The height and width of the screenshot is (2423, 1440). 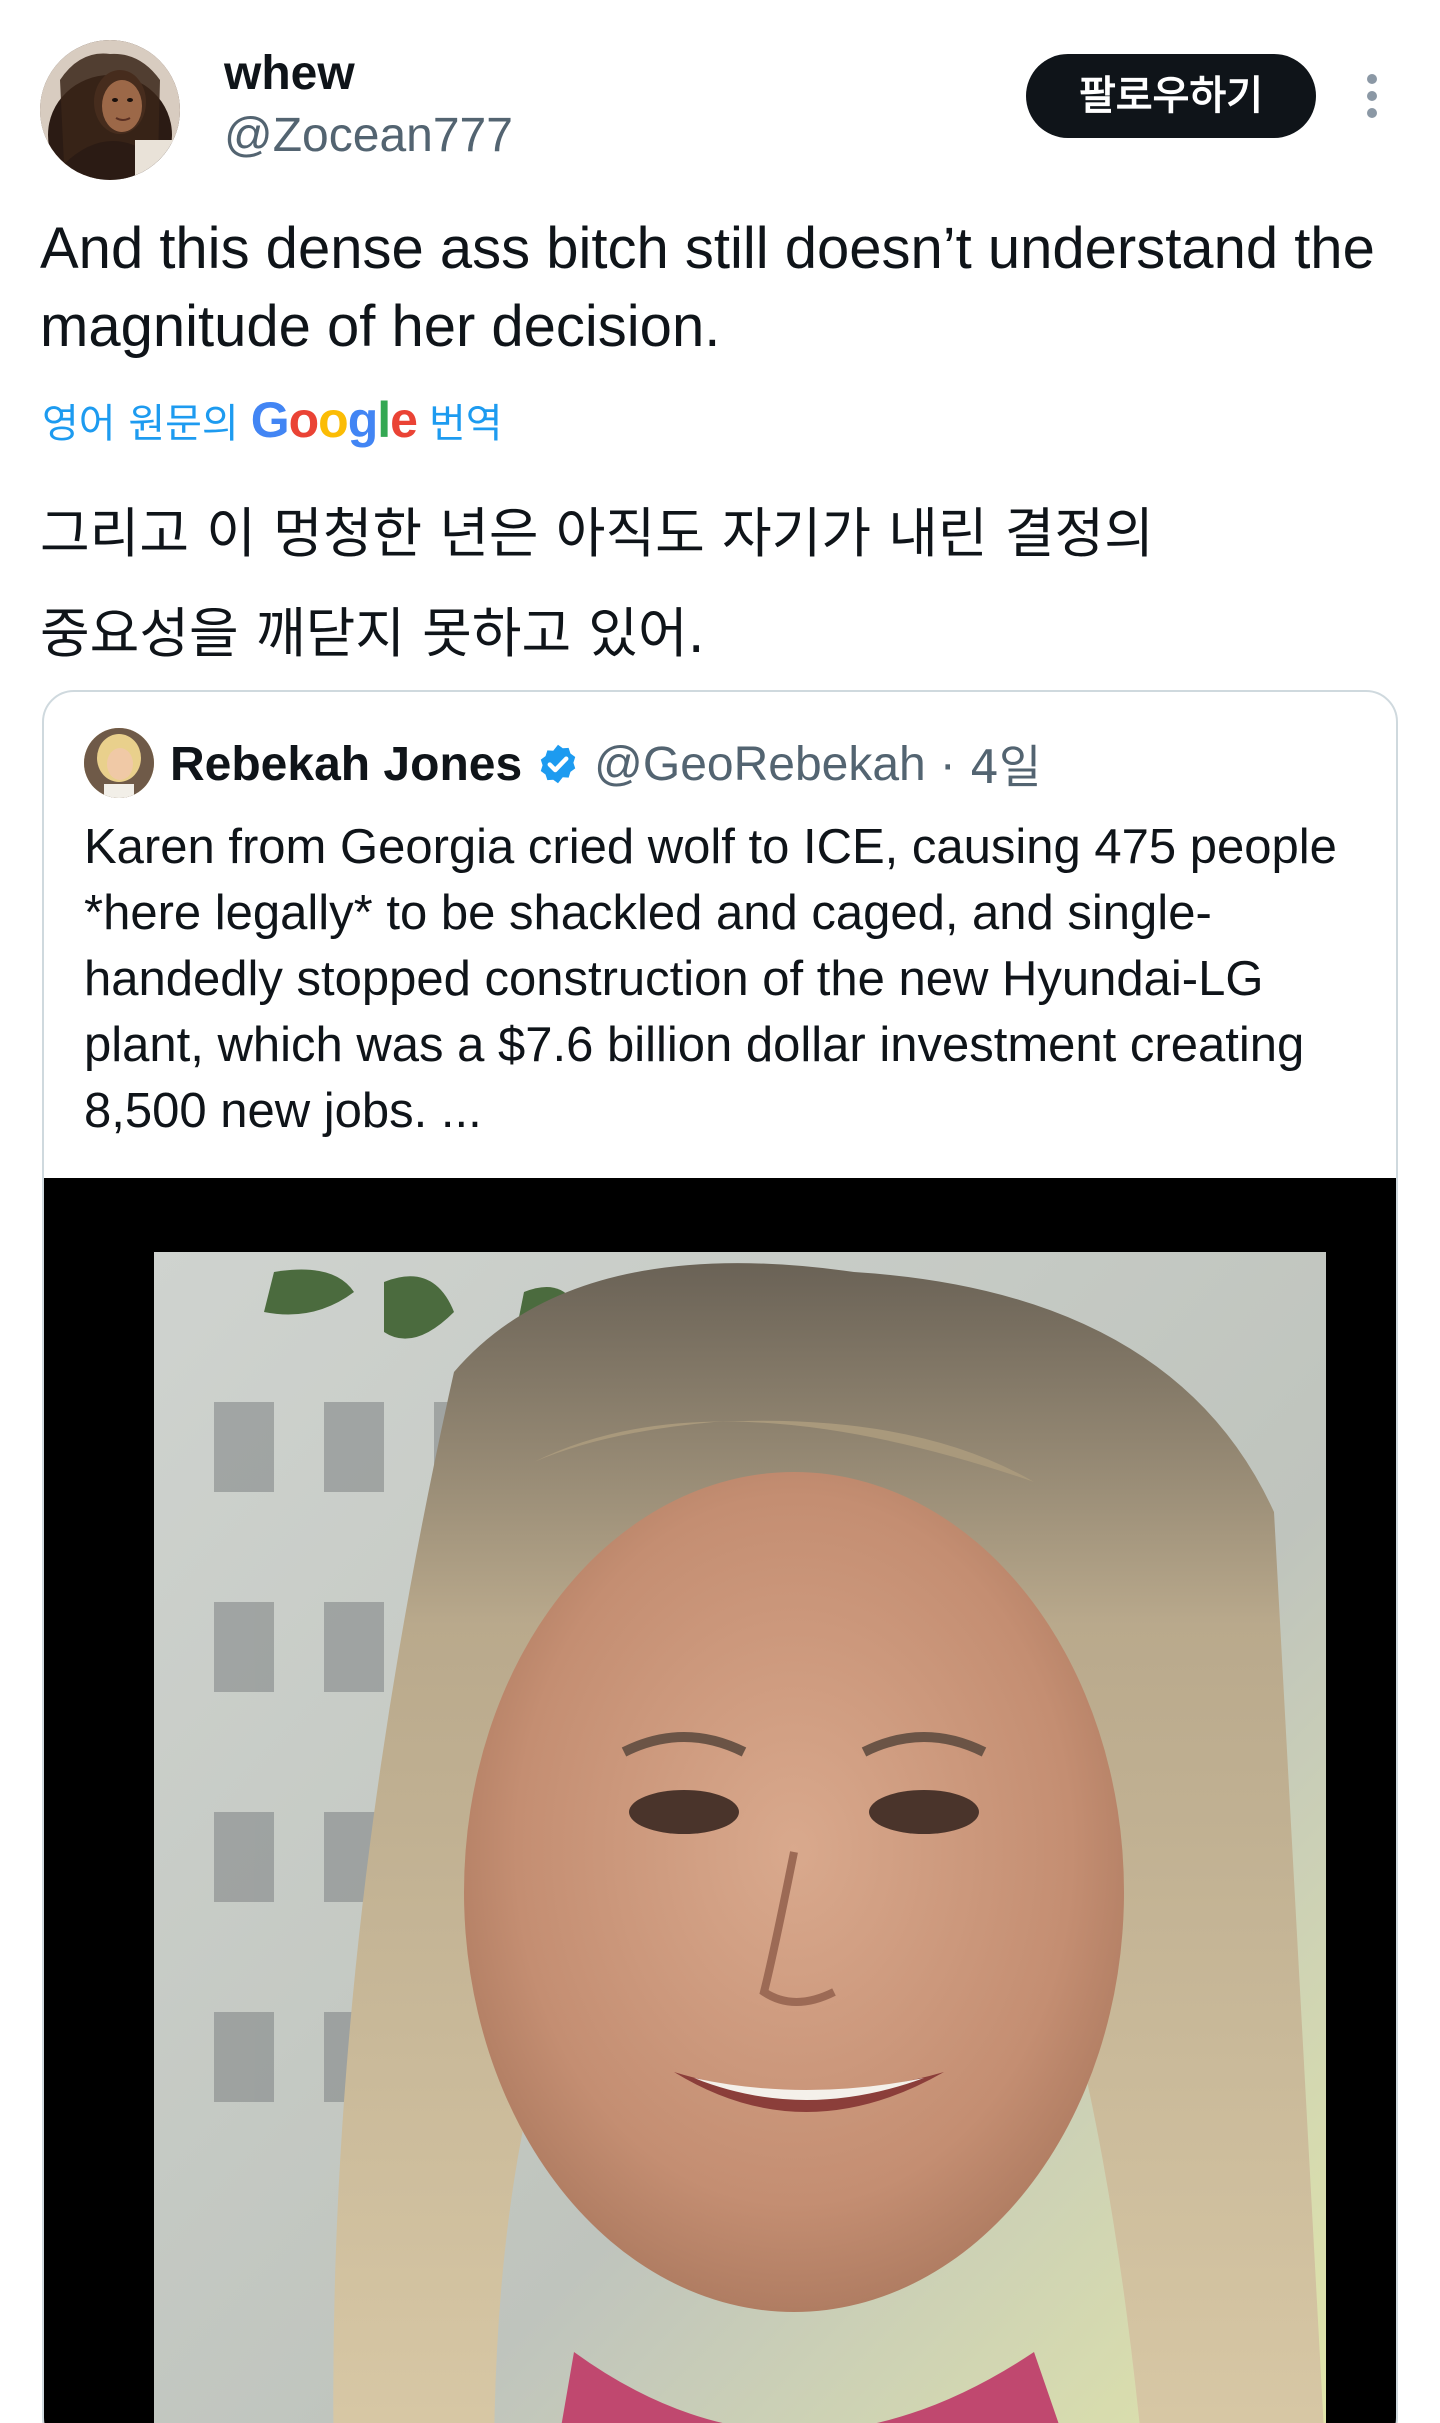 I want to click on author-avatar, so click(x=110, y=110).